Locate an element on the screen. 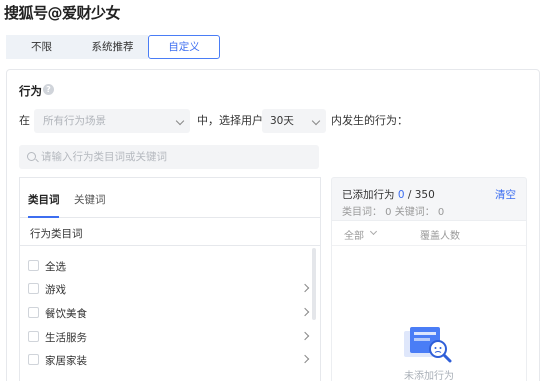  list-item-select-all: 全选 is located at coordinates (168, 266).